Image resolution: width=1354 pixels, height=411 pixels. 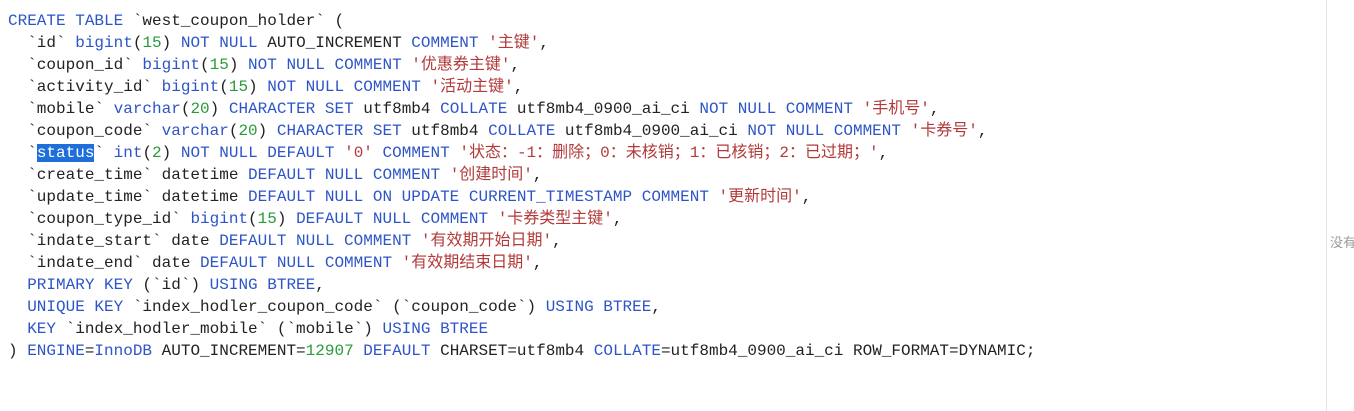 I want to click on code-line: PRIMARY KEY (`id`) USING BTREE,, so click(x=521, y=285).